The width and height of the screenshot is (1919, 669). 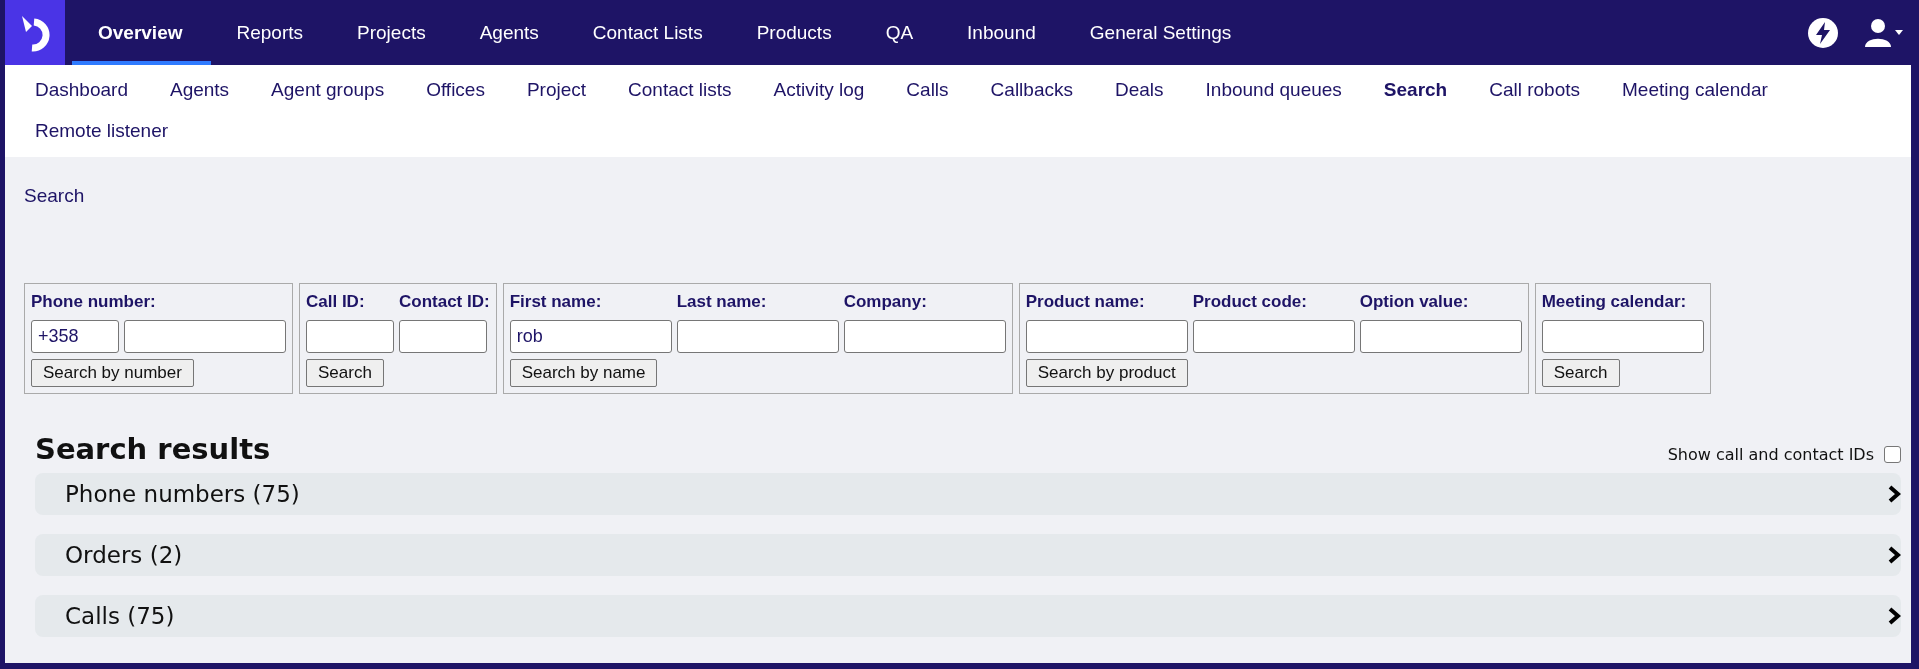 What do you see at coordinates (1414, 302) in the screenshot?
I see `field-label: Option value:` at bounding box center [1414, 302].